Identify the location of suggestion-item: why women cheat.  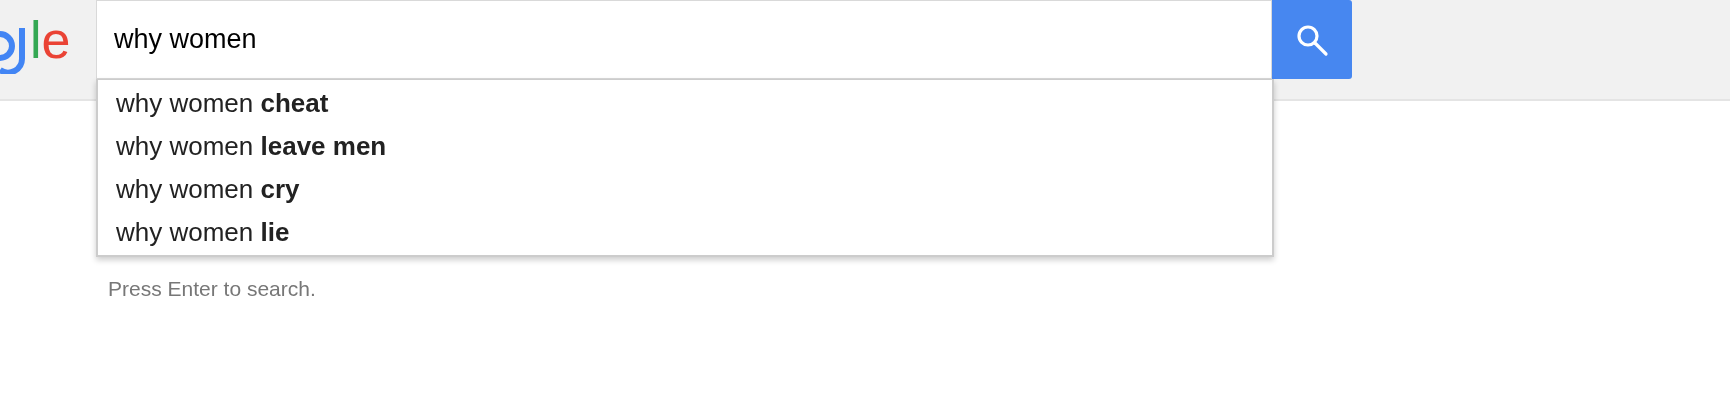
(685, 103).